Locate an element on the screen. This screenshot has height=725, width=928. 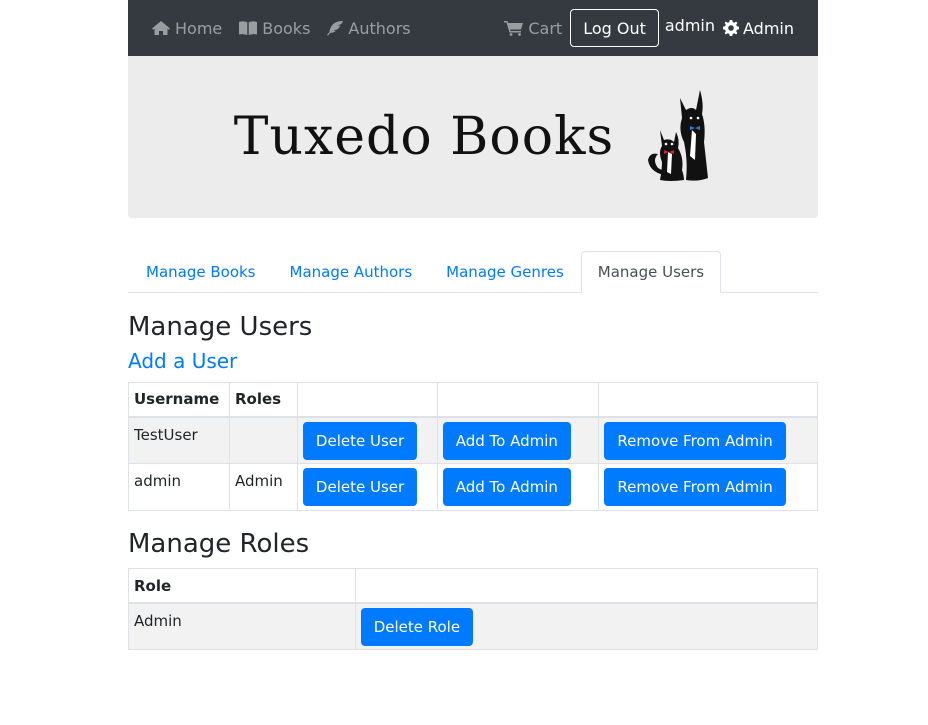
user-roles-cell: Admin is located at coordinates (263, 487).